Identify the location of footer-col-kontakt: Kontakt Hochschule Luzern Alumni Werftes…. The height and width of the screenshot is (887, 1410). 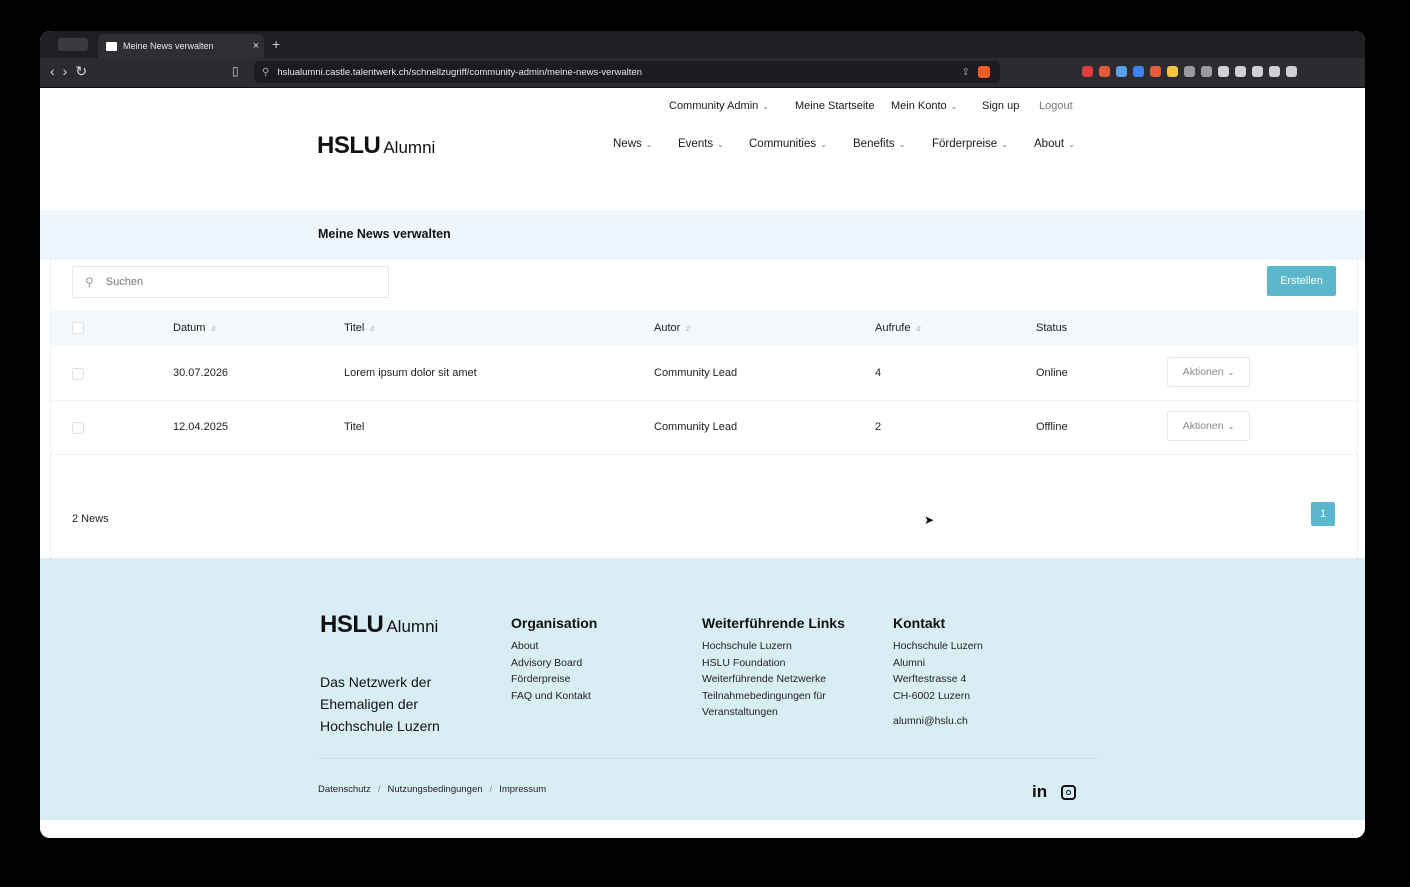
(938, 671).